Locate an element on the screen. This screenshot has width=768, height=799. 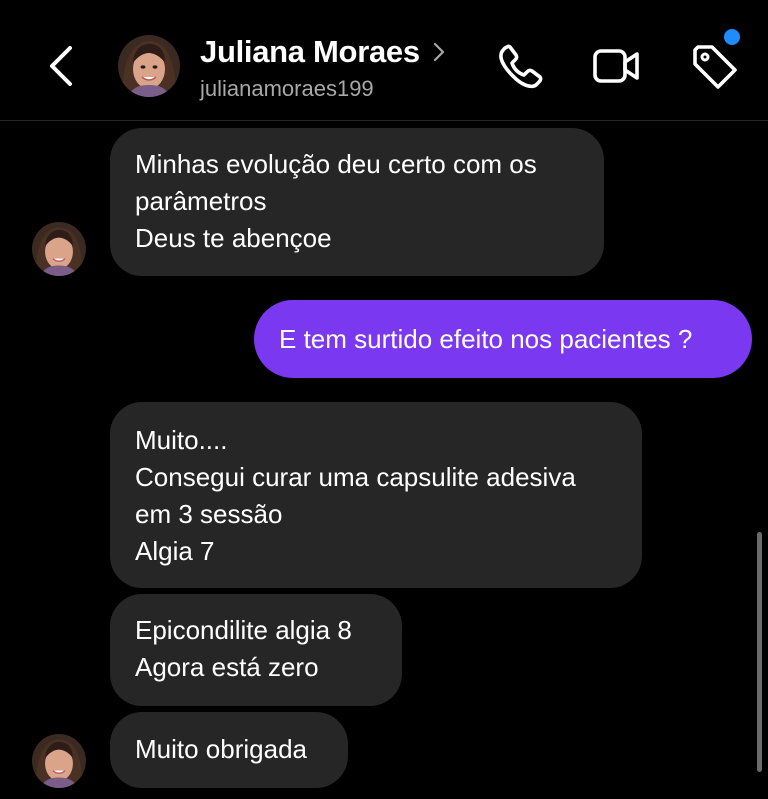
message-text: E tem surtido efeito nos pacientes ? is located at coordinates (486, 338).